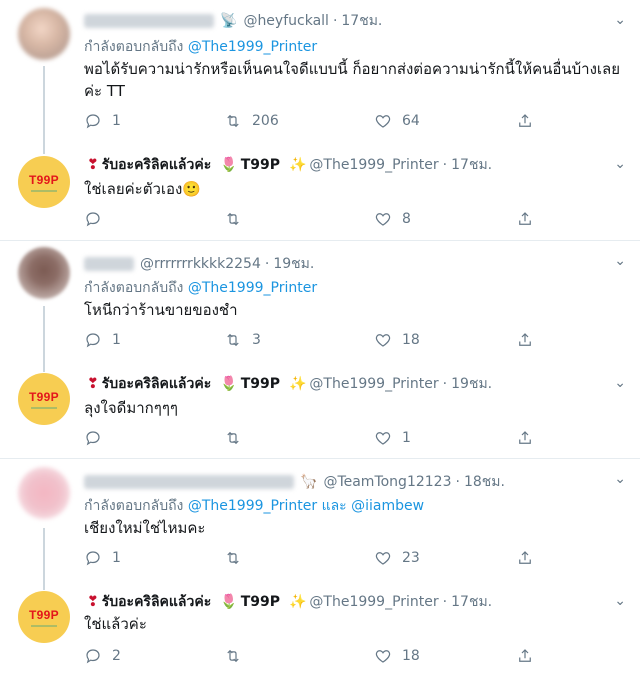  What do you see at coordinates (44, 396) in the screenshot?
I see `t99p-logo: T99P` at bounding box center [44, 396].